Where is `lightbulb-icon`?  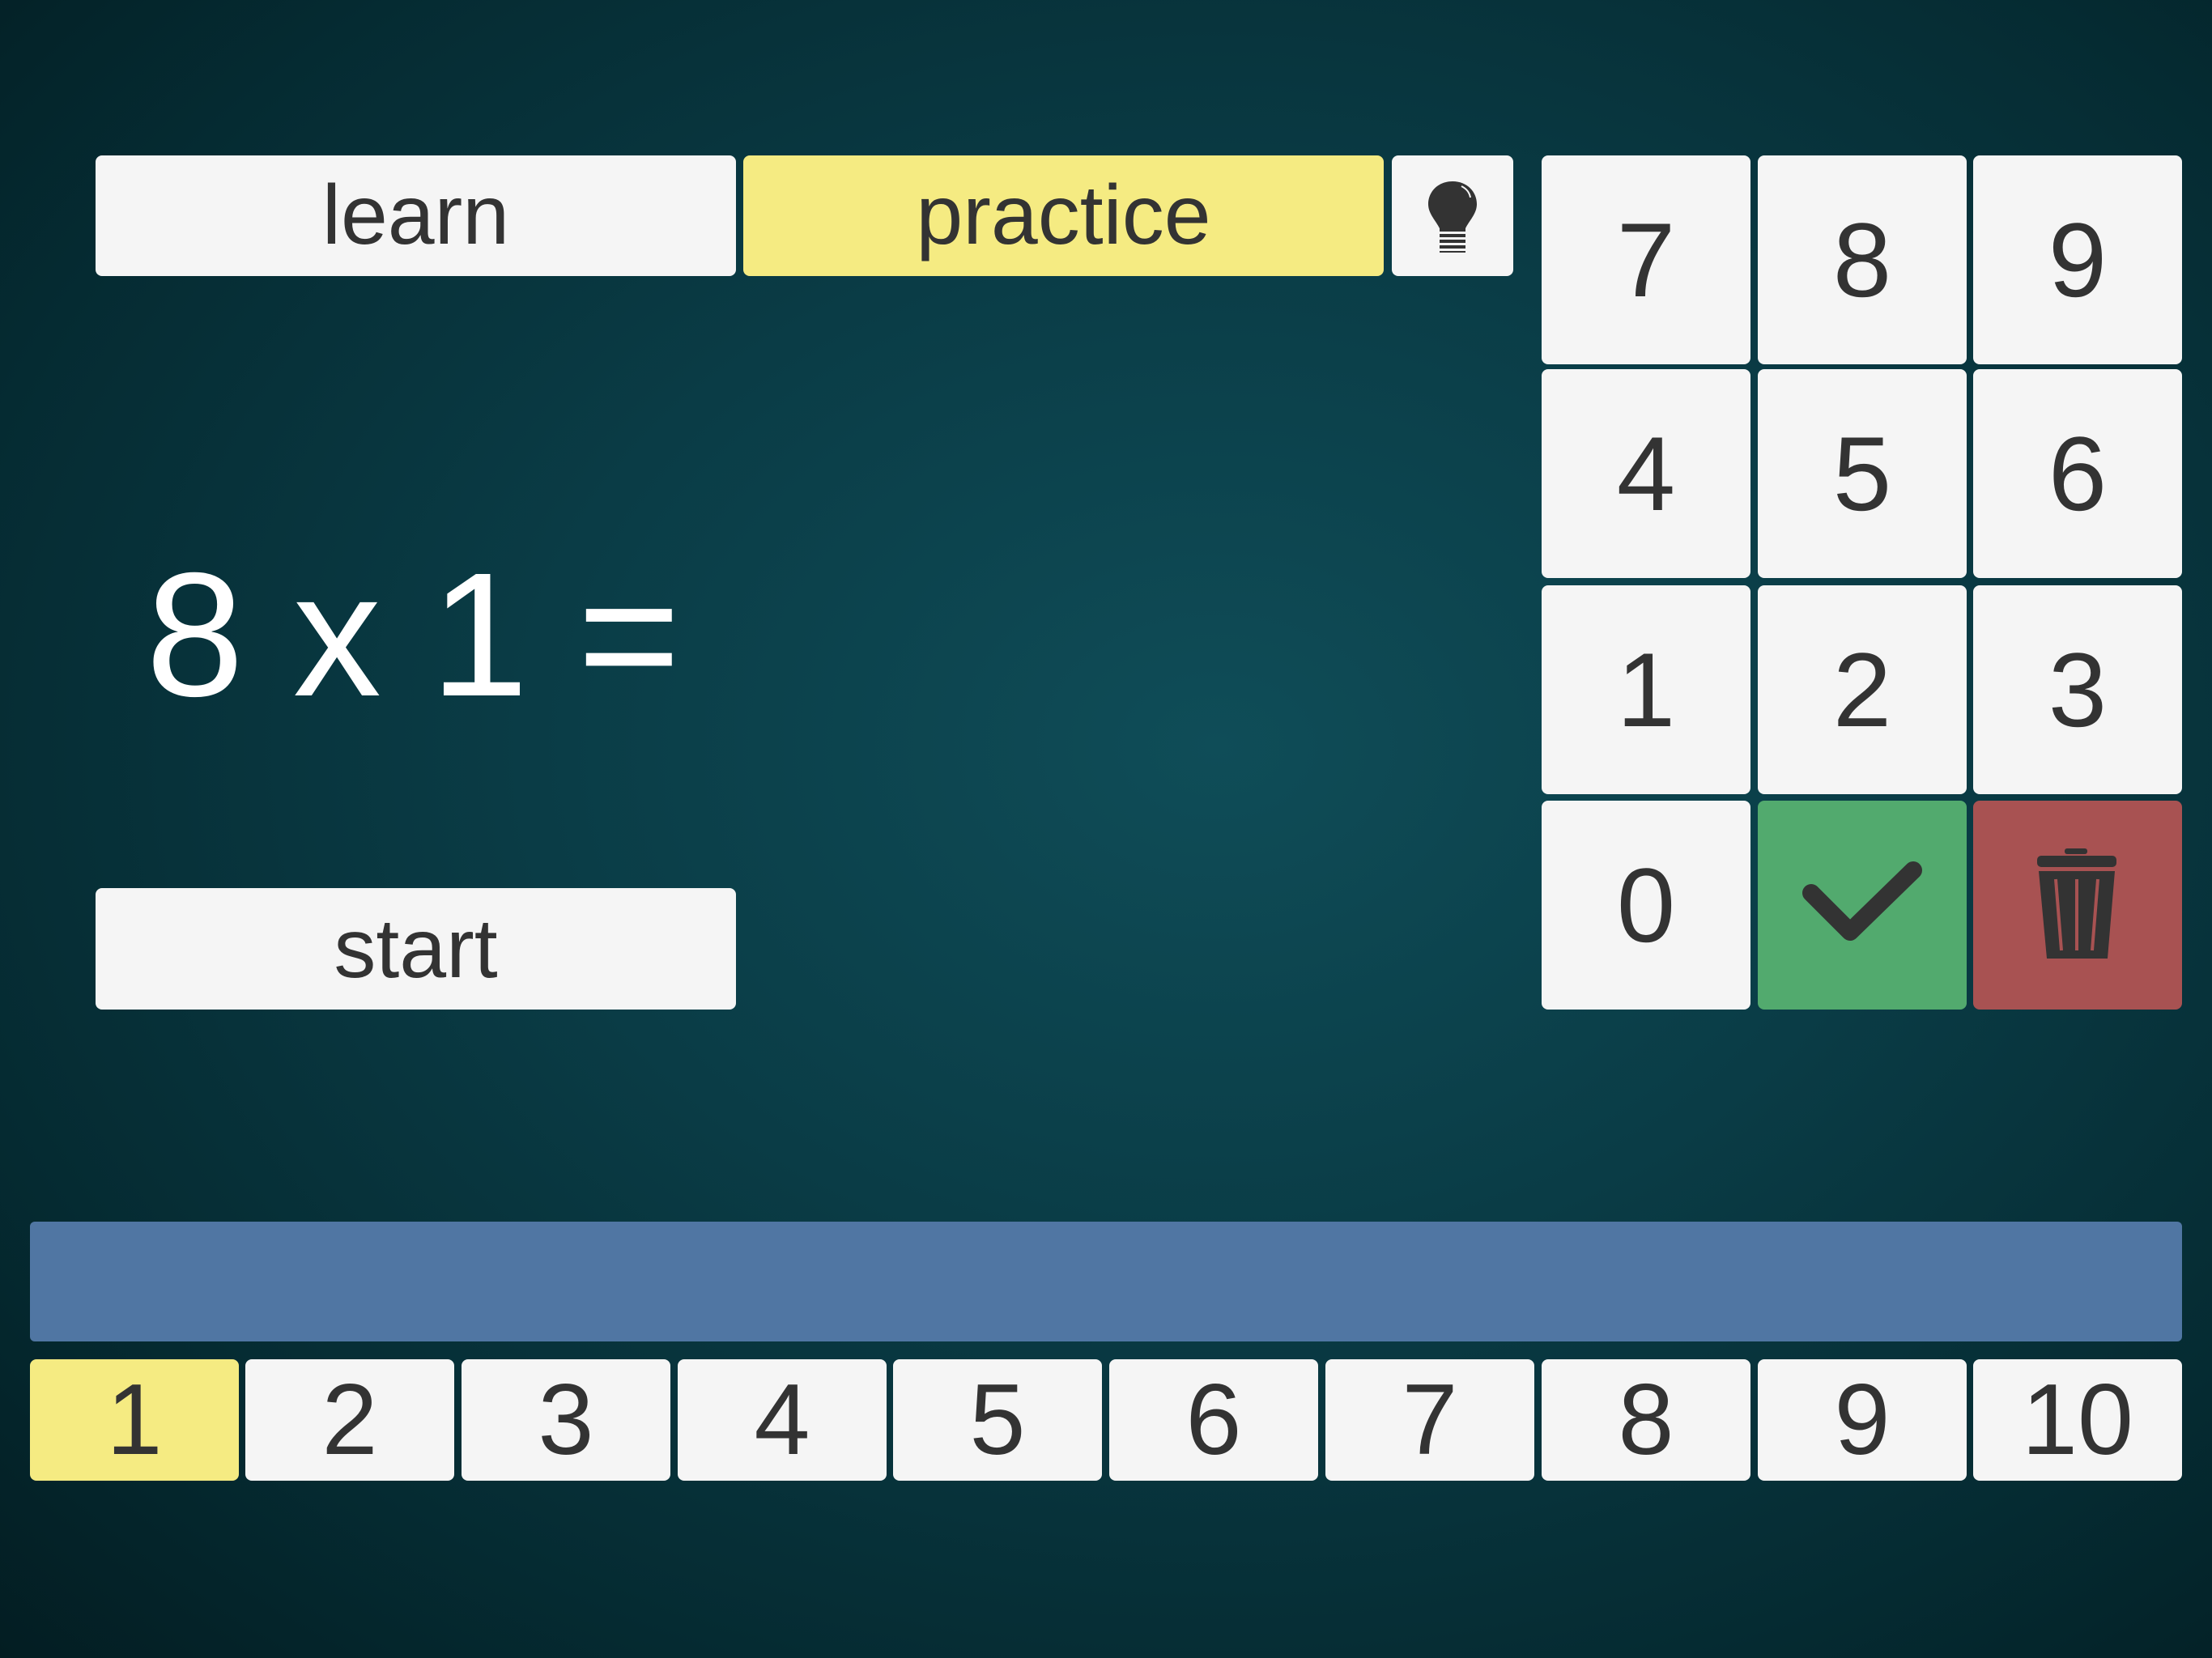
lightbulb-icon is located at coordinates (1453, 217).